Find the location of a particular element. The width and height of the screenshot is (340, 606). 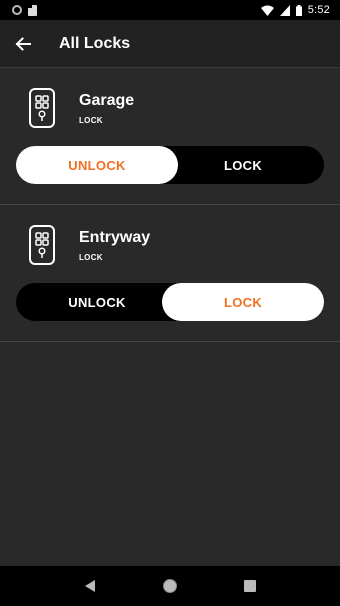

nav-recents-button is located at coordinates (250, 586).